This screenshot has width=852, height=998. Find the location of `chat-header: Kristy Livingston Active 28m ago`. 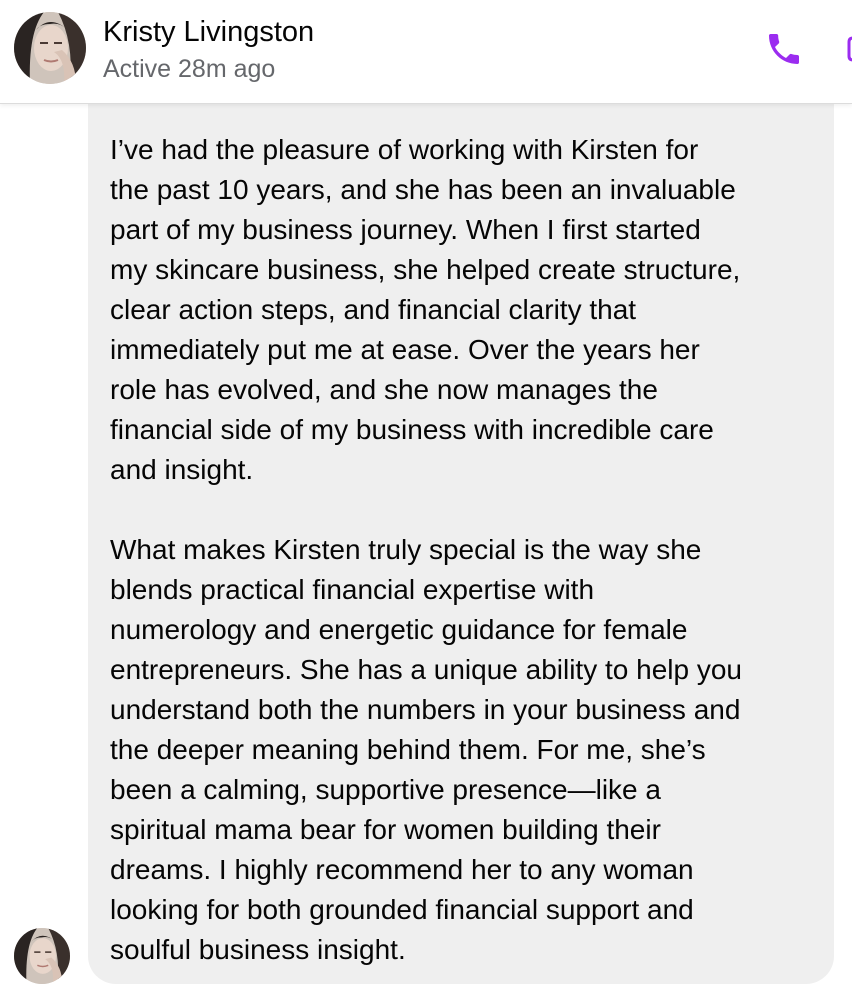

chat-header: Kristy Livingston Active 28m ago is located at coordinates (426, 52).